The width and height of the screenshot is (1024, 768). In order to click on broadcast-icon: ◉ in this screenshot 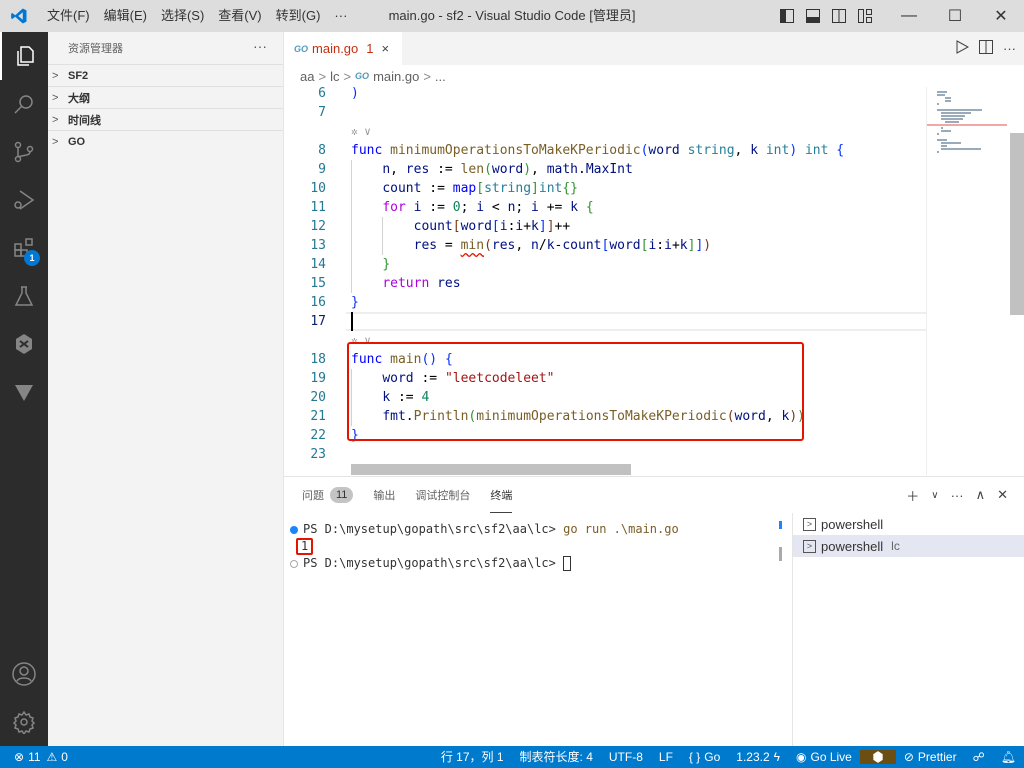, I will do `click(801, 757)`.